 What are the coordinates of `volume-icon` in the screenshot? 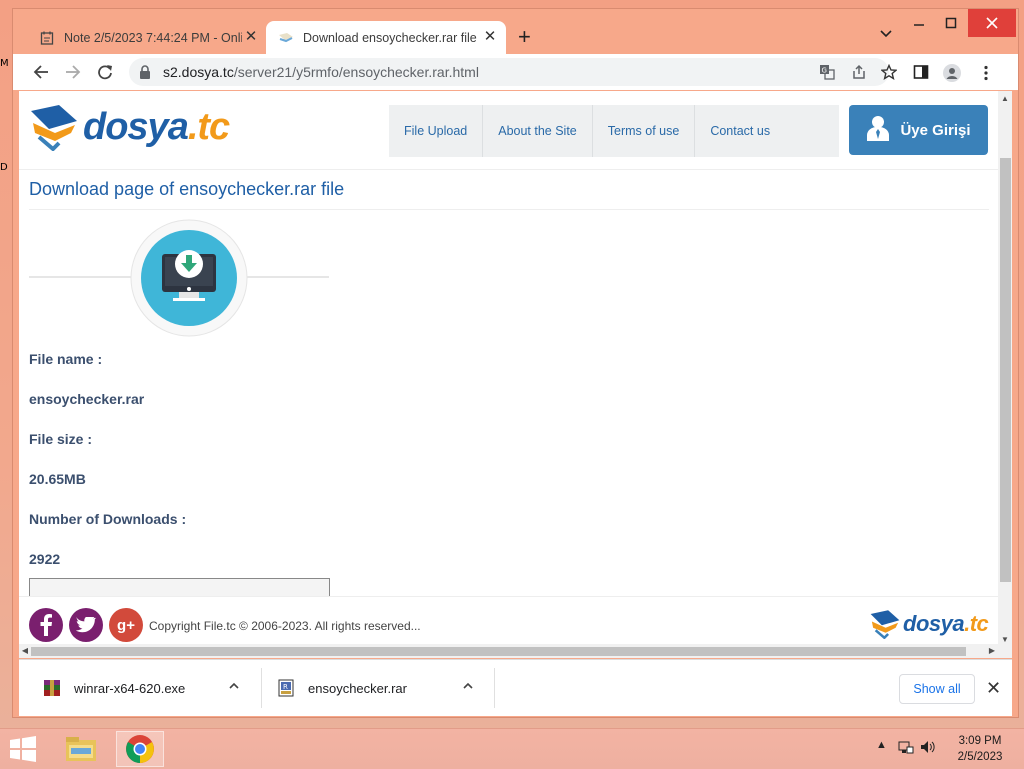 It's located at (928, 748).